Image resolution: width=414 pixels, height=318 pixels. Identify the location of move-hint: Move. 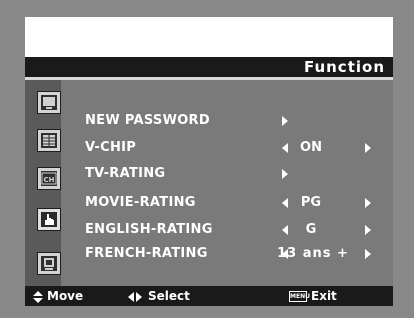
(58, 296).